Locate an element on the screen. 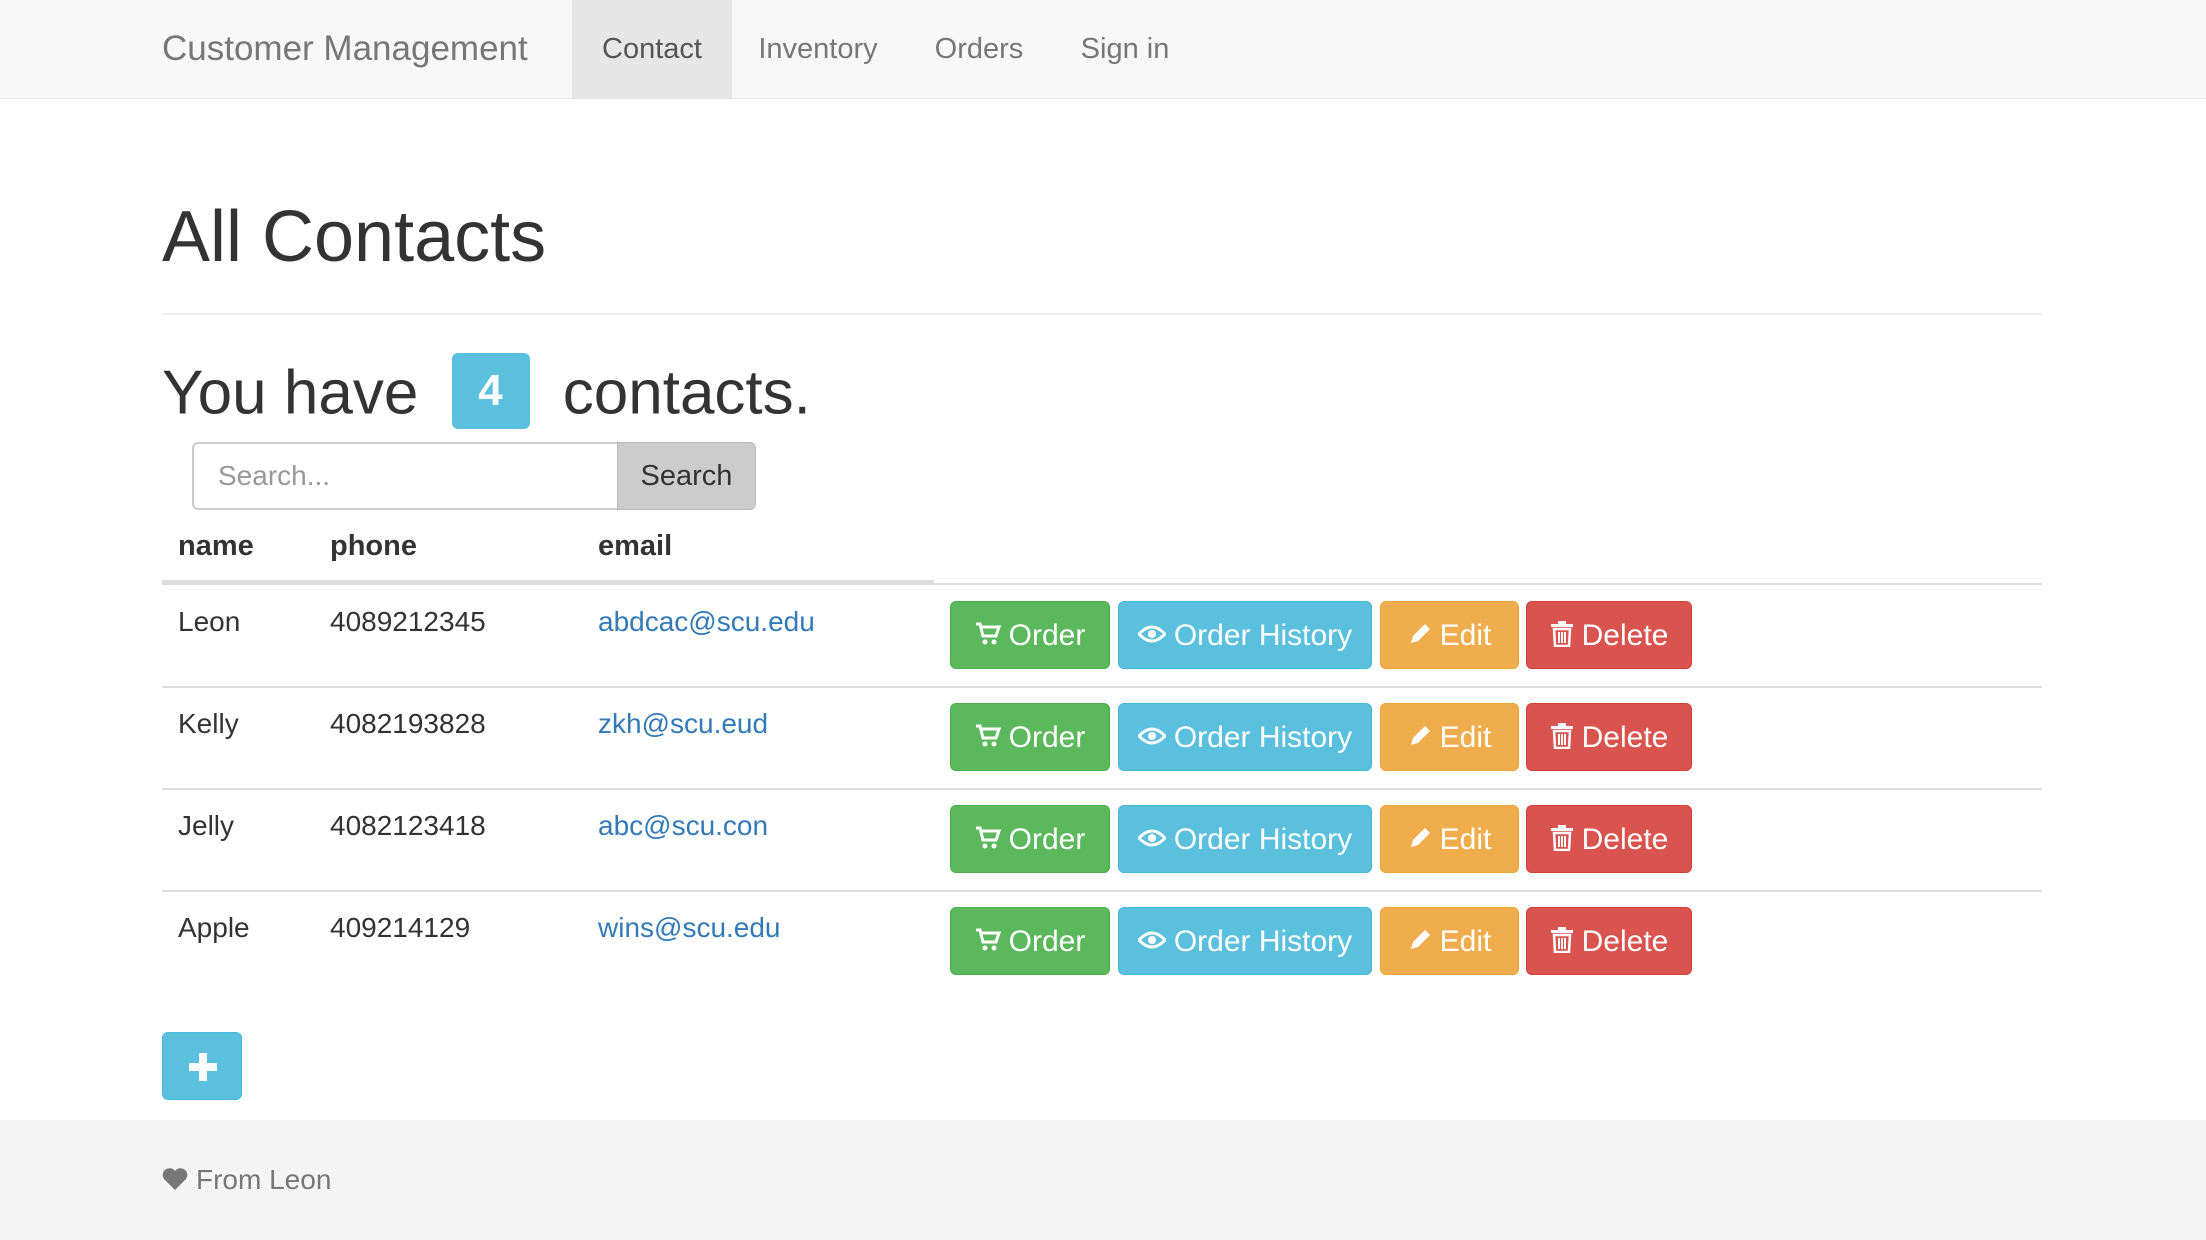  cell-phone: 4082123418 is located at coordinates (408, 825).